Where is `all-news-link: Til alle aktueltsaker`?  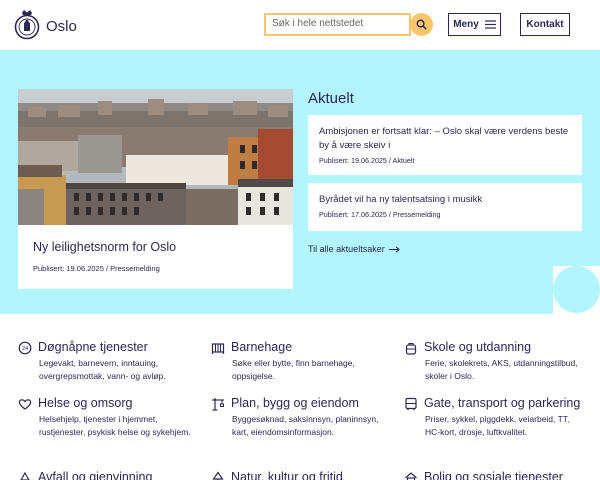 all-news-link: Til alle aktueltsaker is located at coordinates (354, 249).